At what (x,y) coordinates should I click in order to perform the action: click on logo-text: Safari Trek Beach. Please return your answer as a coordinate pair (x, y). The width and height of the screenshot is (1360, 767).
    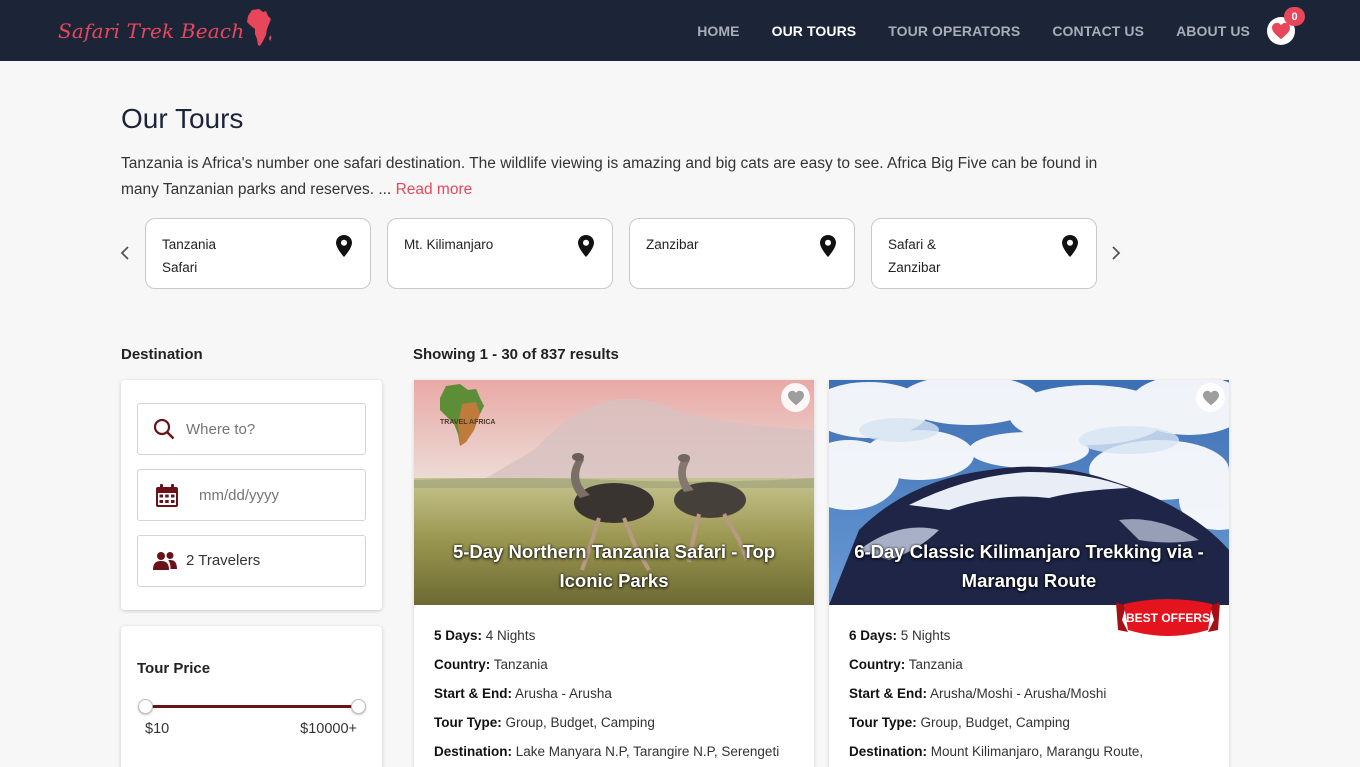
    Looking at the image, I should click on (151, 31).